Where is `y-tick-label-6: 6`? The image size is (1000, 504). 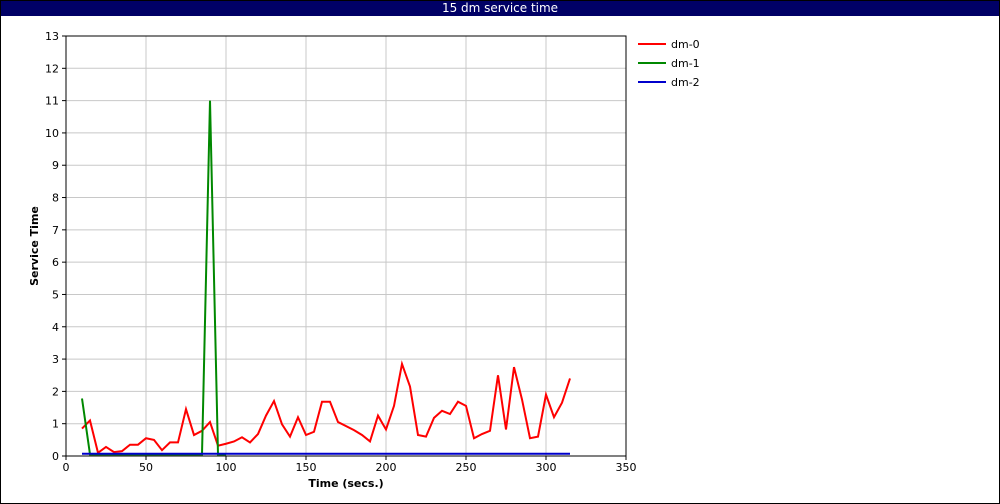 y-tick-label-6: 6 is located at coordinates (55, 262).